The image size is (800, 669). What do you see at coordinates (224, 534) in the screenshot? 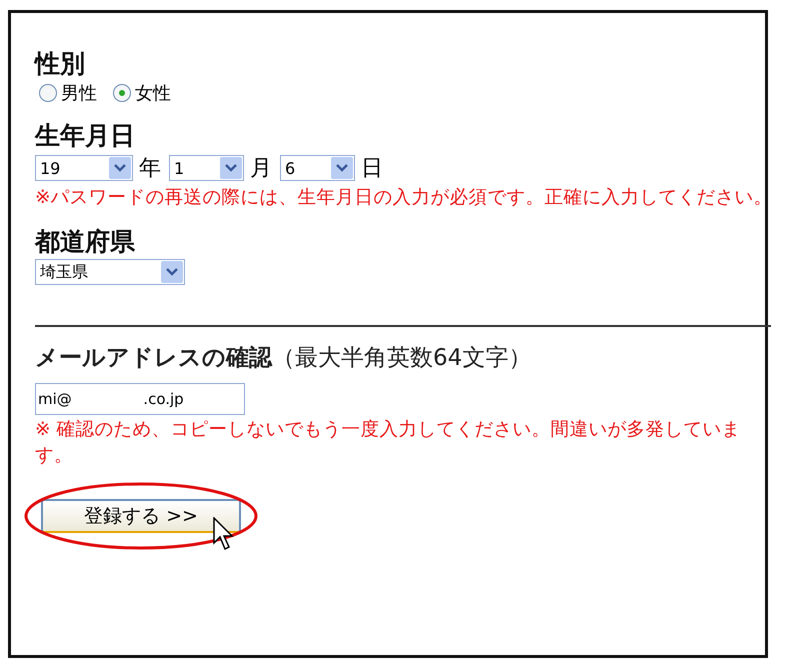
I see `mouse-cursor-icon` at bounding box center [224, 534].